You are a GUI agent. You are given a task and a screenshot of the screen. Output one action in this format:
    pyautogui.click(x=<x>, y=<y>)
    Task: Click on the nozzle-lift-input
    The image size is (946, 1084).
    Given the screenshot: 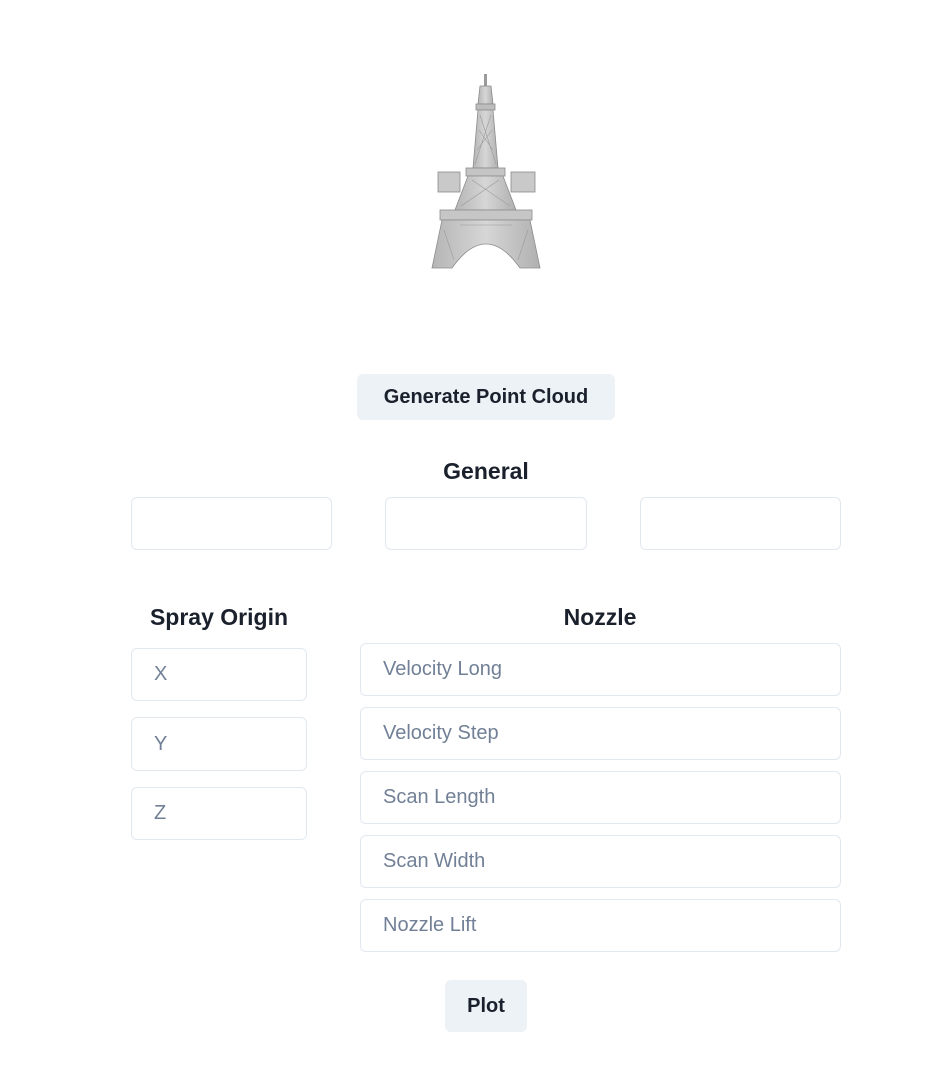 What is the action you would take?
    pyautogui.click(x=600, y=925)
    